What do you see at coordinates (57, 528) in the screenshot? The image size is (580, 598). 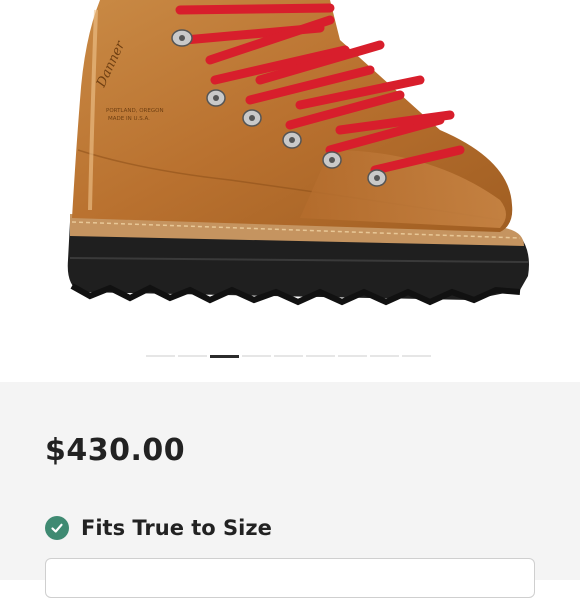 I see `check-circle-icon` at bounding box center [57, 528].